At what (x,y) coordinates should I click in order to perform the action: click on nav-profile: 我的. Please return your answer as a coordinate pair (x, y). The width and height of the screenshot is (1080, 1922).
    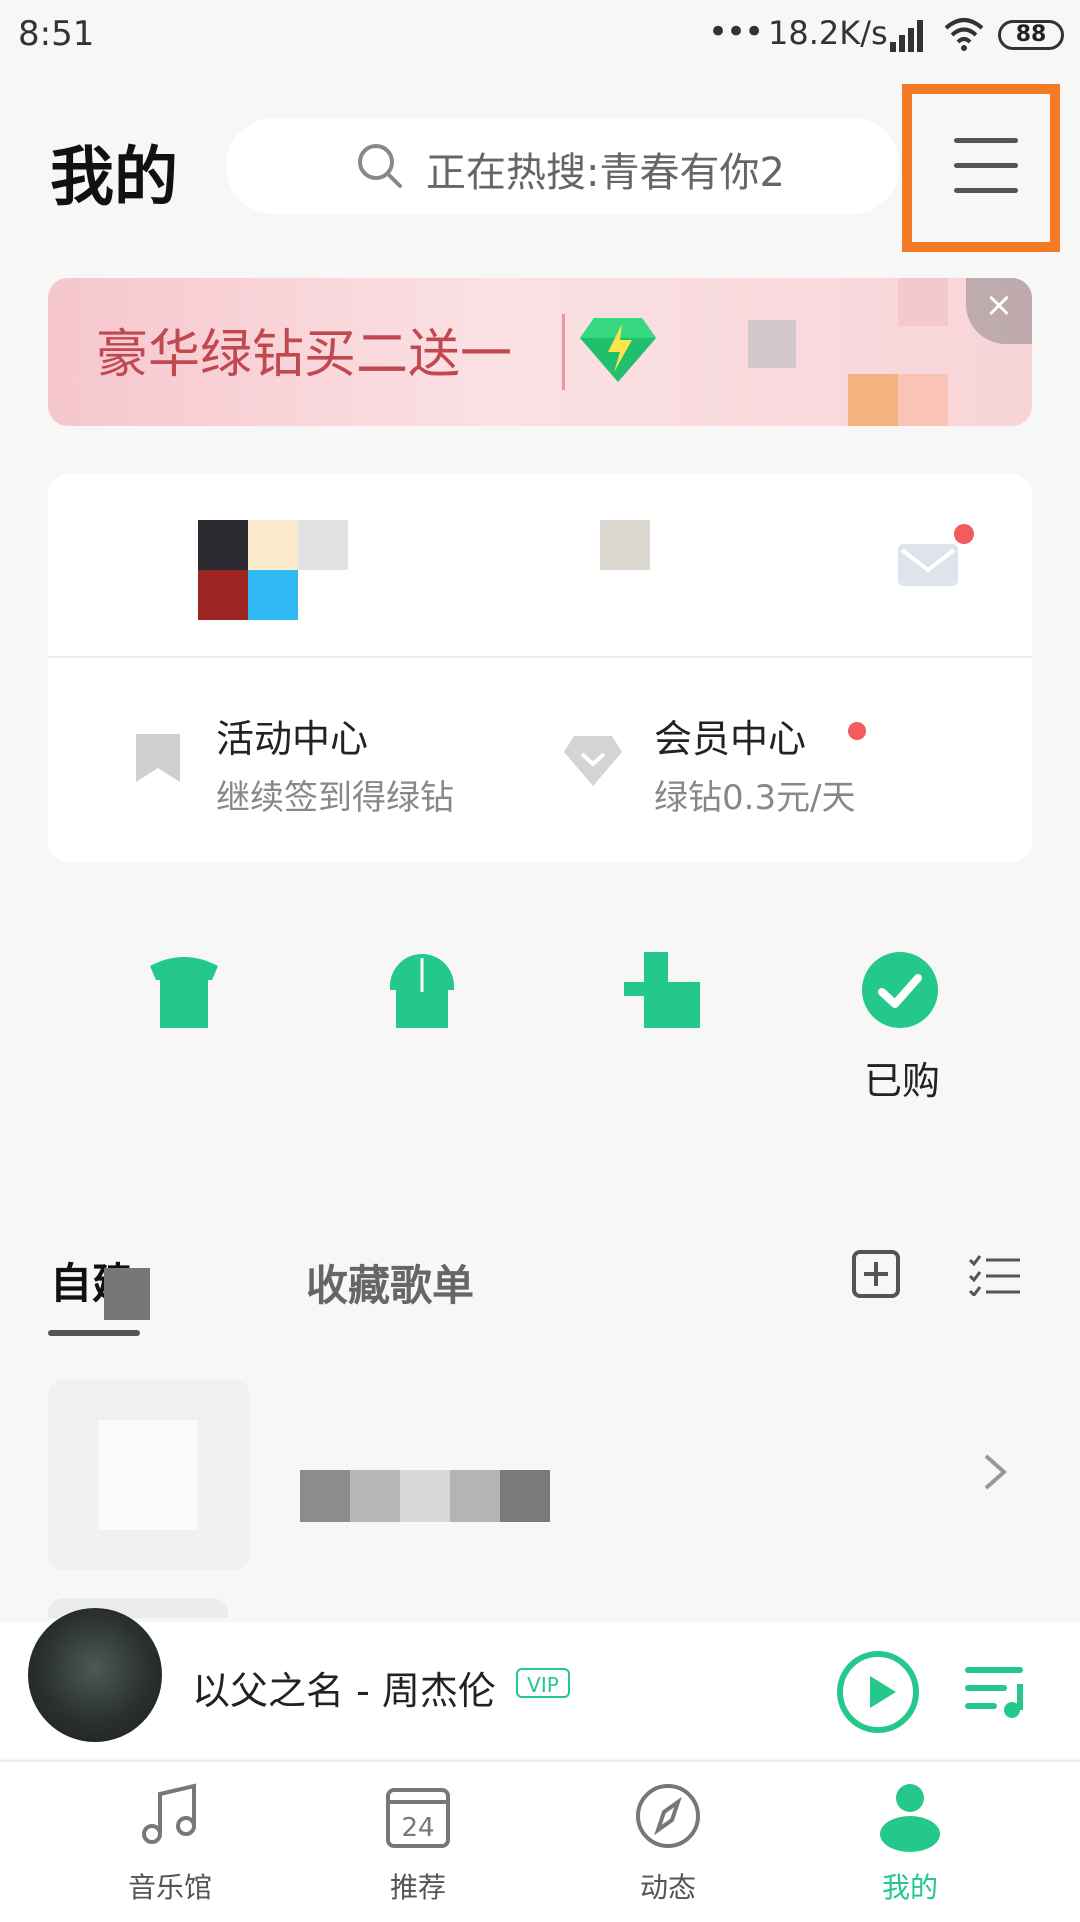
    Looking at the image, I should click on (910, 1843).